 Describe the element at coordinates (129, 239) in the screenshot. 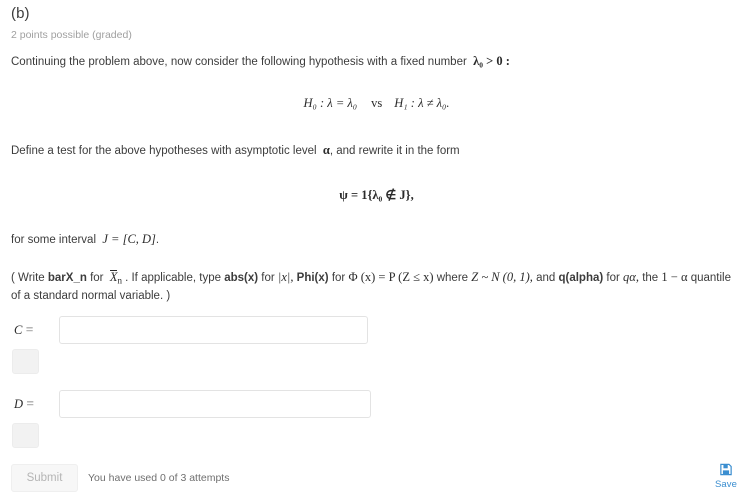

I see `interval-math: J = [C, D]` at that location.